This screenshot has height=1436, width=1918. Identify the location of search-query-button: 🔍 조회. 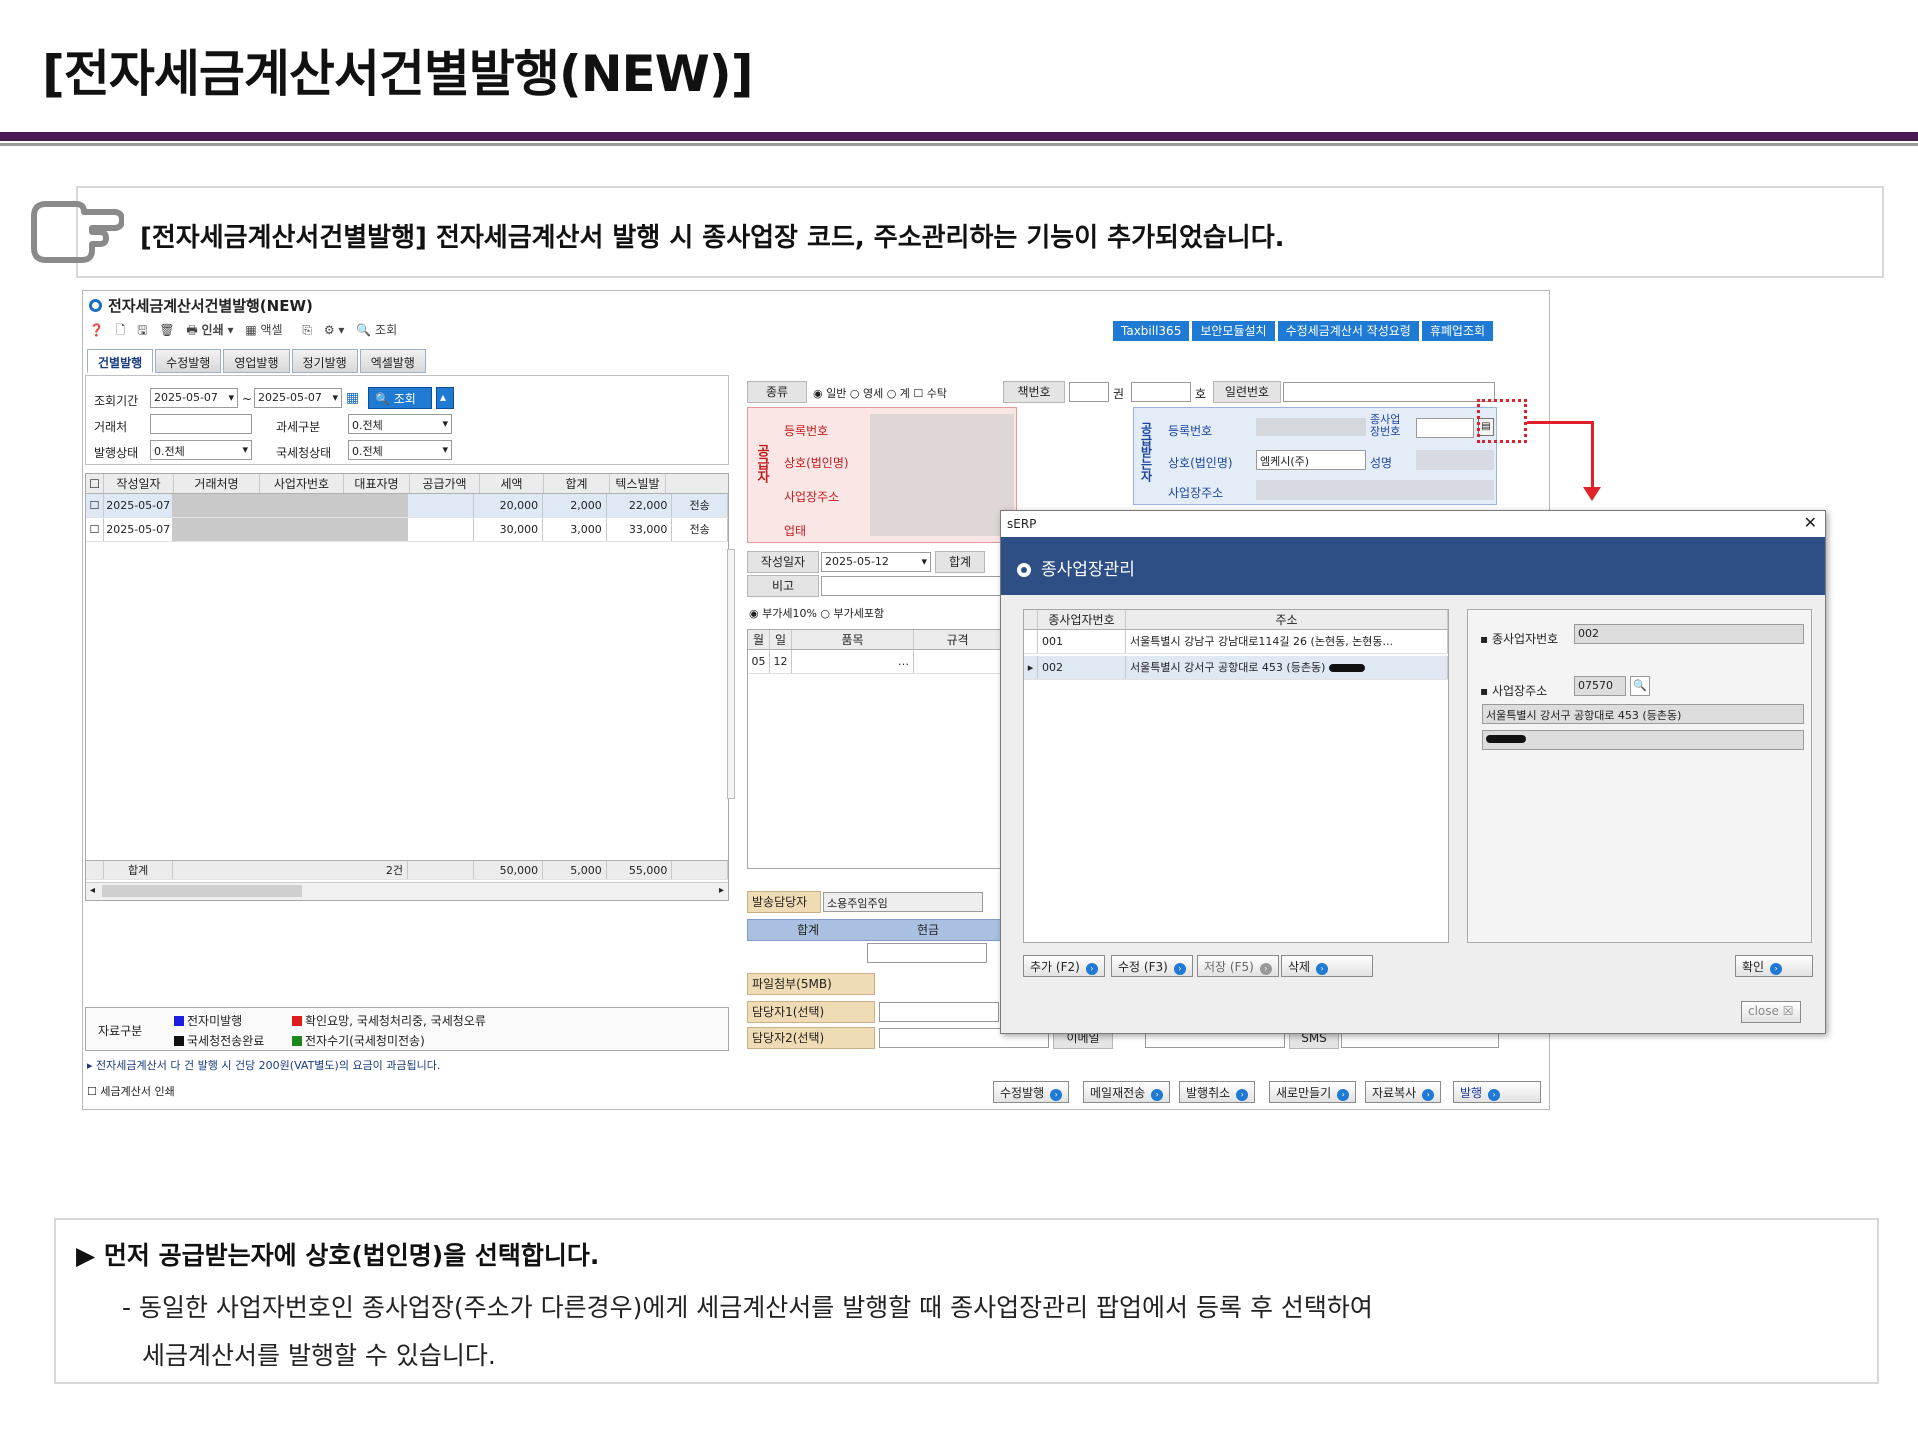
(400, 398).